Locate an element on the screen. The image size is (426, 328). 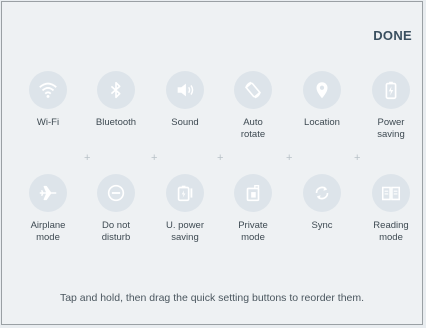
airplane-icon is located at coordinates (48, 193).